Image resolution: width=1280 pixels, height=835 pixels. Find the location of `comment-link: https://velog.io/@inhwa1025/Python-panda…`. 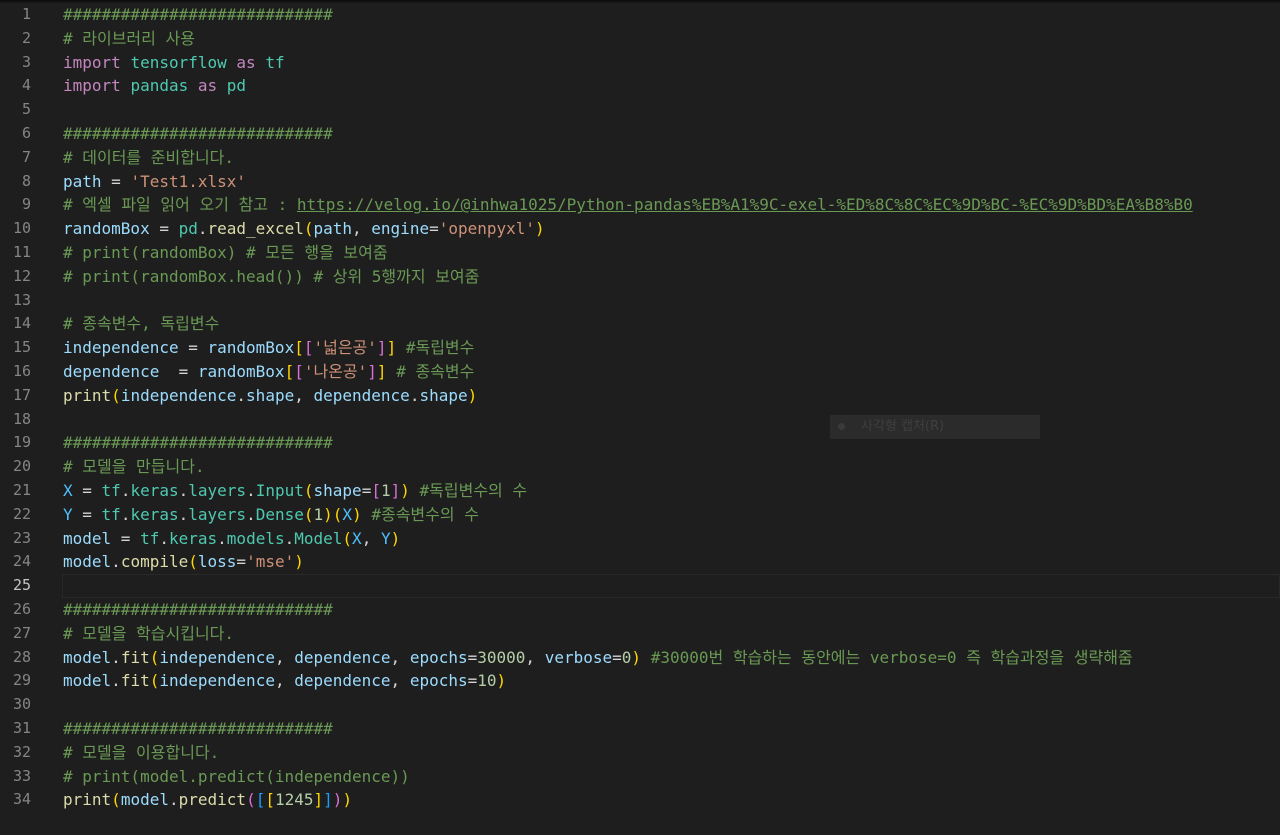

comment-link: https://velog.io/@inhwa1025/Python-panda… is located at coordinates (745, 204).